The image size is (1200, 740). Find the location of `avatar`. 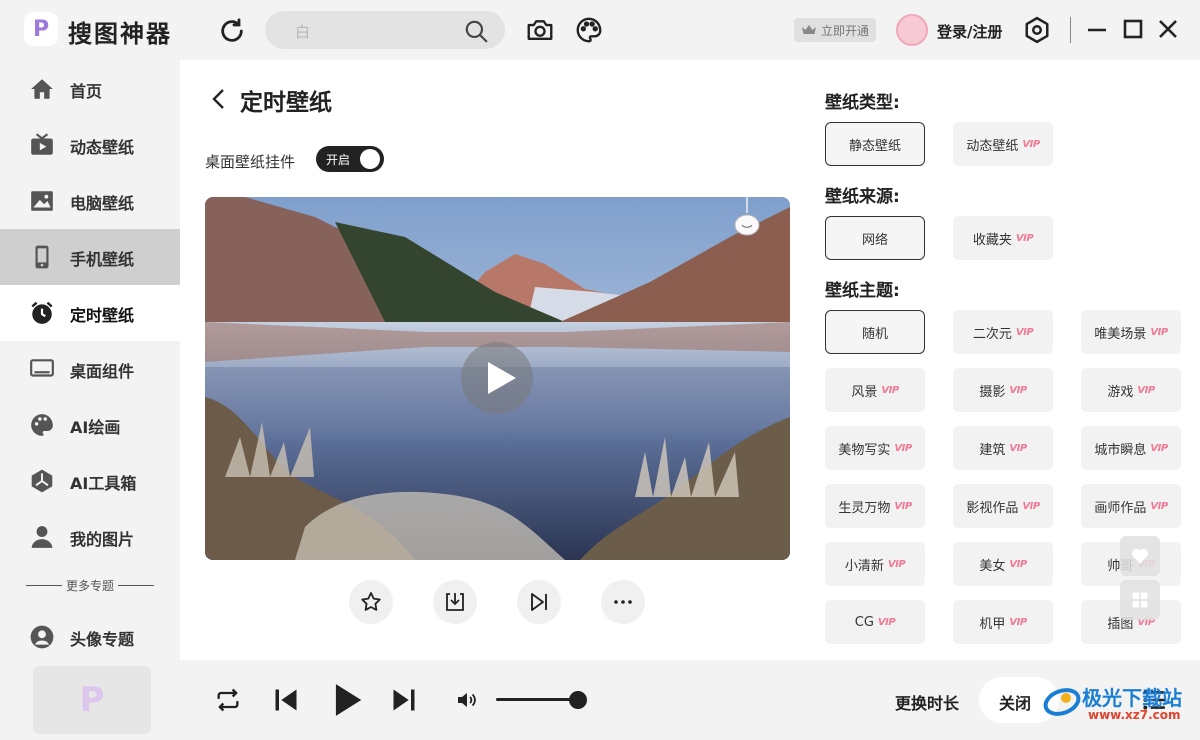

avatar is located at coordinates (912, 30).